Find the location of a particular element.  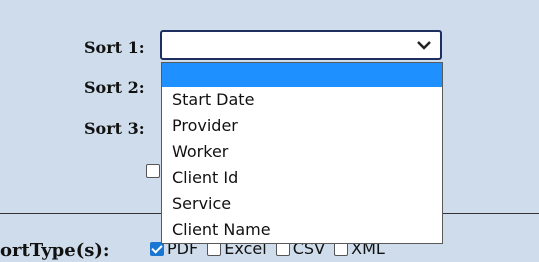

dropdown-option-client-id: Client Id is located at coordinates (302, 178).